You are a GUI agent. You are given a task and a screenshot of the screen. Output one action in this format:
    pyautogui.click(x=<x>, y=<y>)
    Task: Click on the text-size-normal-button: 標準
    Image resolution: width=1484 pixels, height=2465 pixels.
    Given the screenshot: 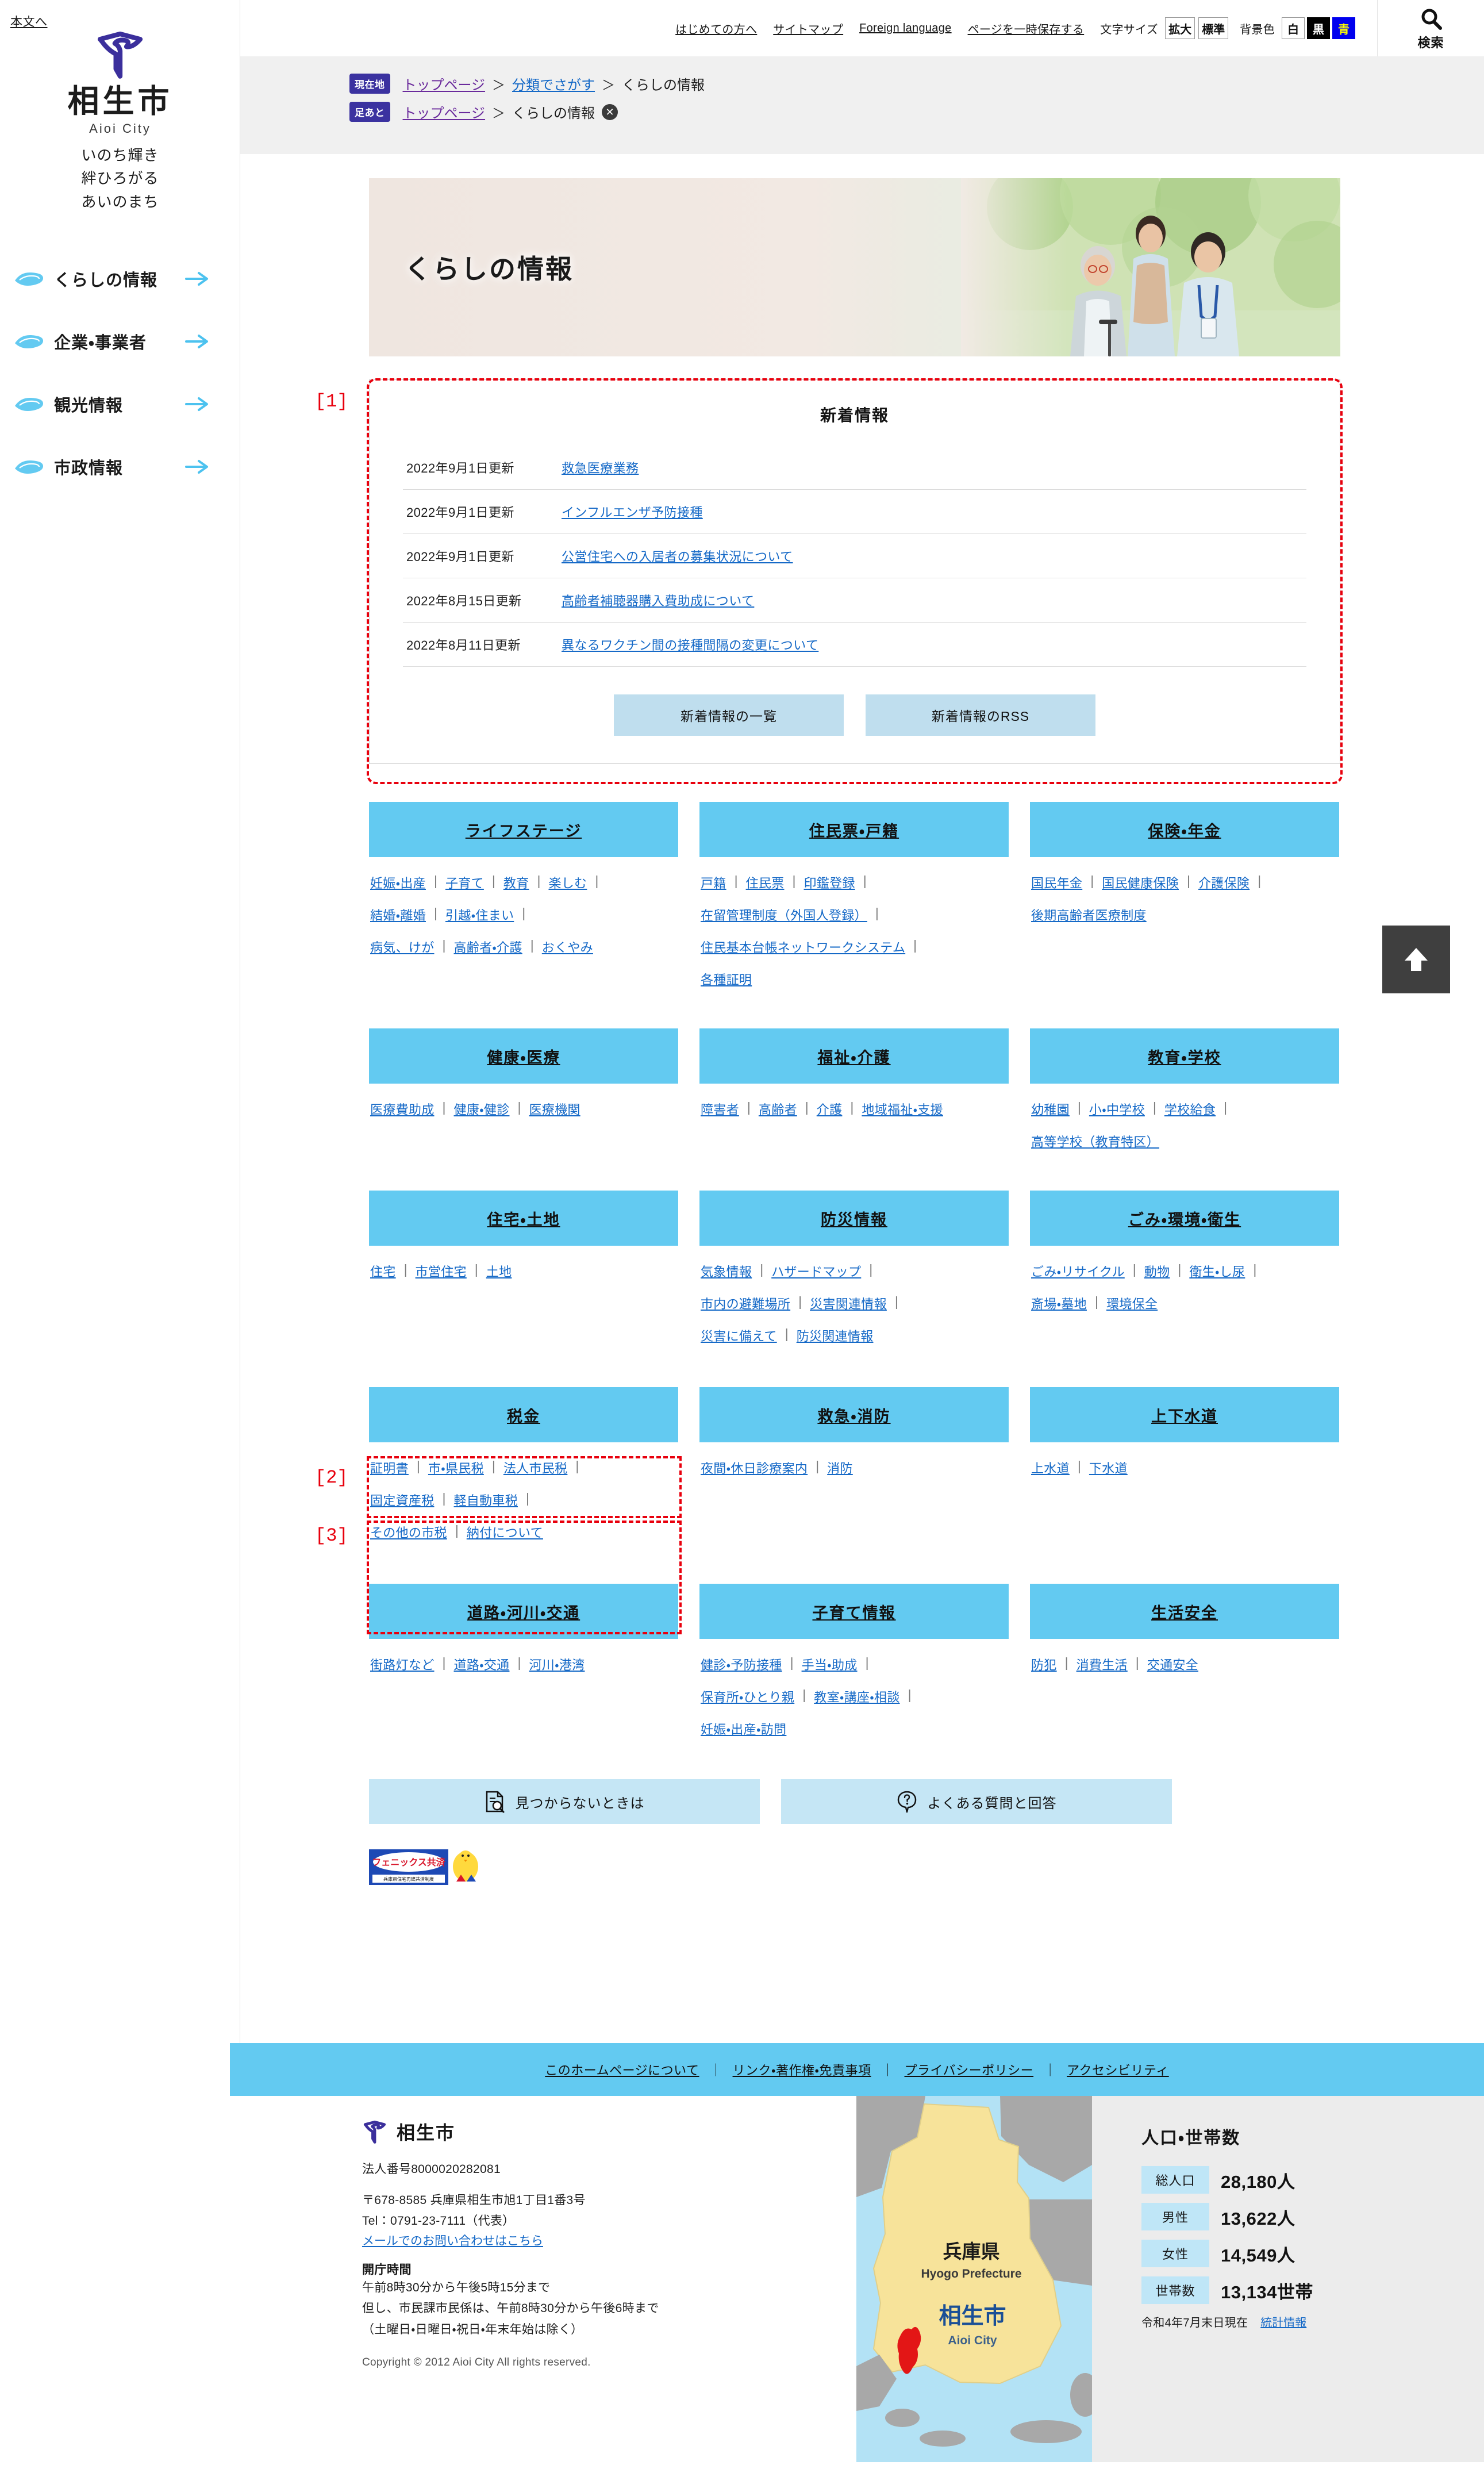 What is the action you would take?
    pyautogui.click(x=1213, y=28)
    